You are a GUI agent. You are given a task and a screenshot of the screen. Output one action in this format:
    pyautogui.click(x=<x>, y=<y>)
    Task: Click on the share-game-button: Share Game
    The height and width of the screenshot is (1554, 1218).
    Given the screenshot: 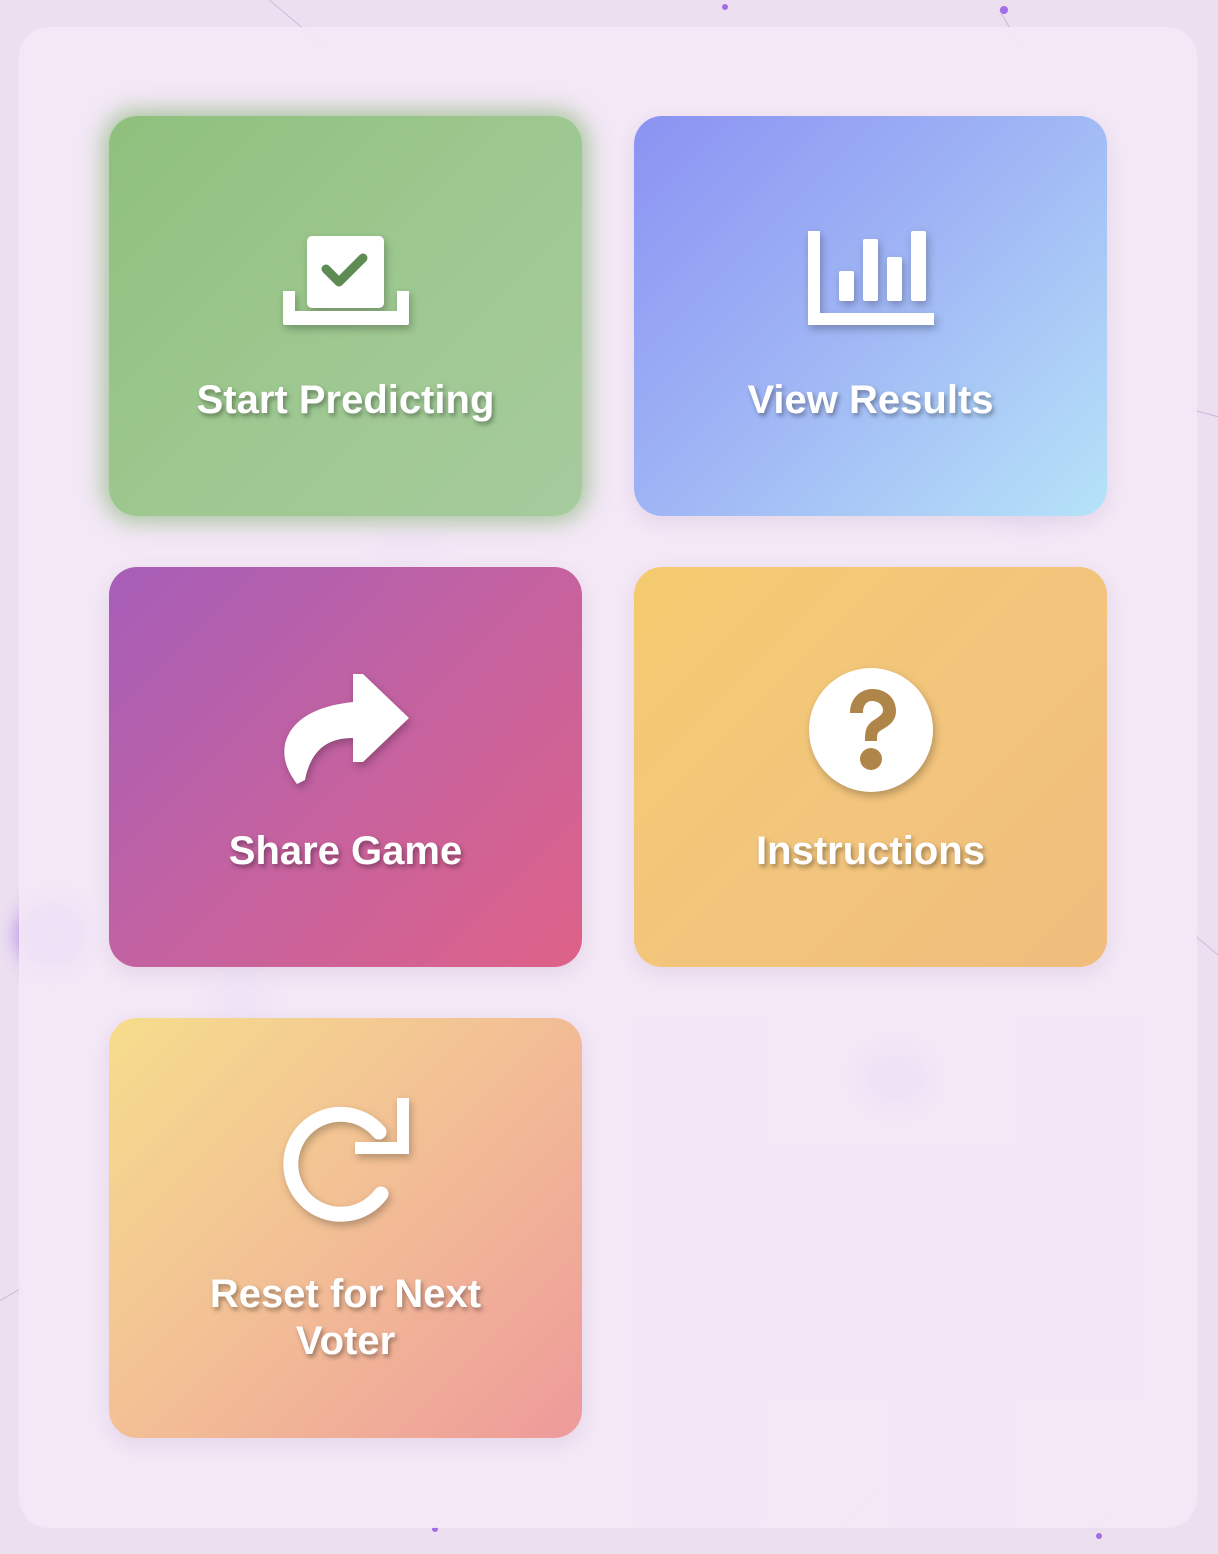 What is the action you would take?
    pyautogui.click(x=345, y=767)
    